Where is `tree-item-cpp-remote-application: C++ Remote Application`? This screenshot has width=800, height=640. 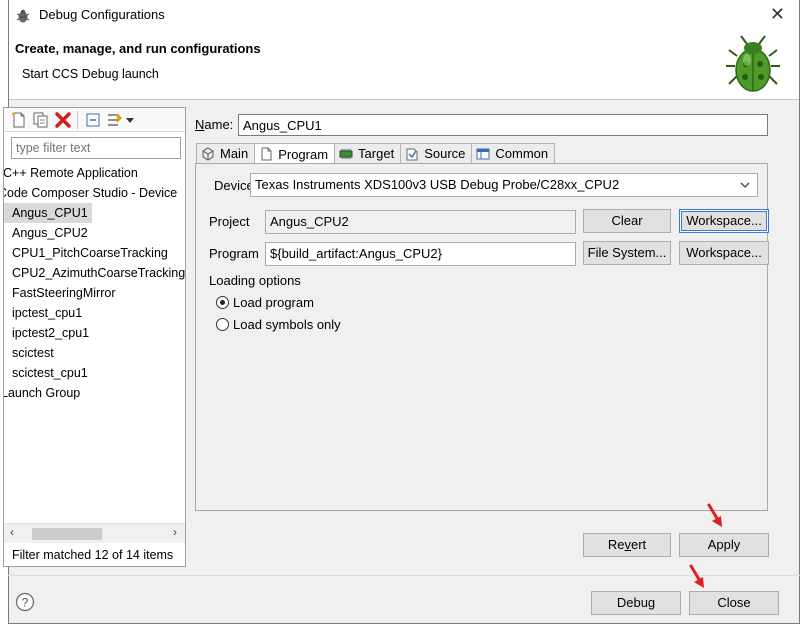
tree-item-cpp-remote-application: C++ Remote Application is located at coordinates (94, 173).